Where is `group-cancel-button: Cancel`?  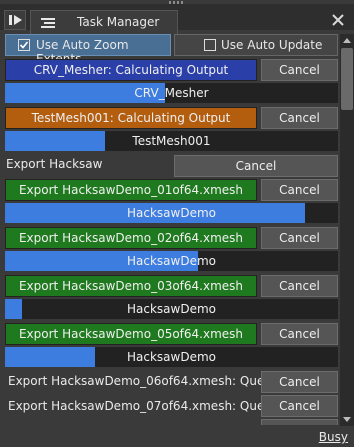 group-cancel-button: Cancel is located at coordinates (256, 166).